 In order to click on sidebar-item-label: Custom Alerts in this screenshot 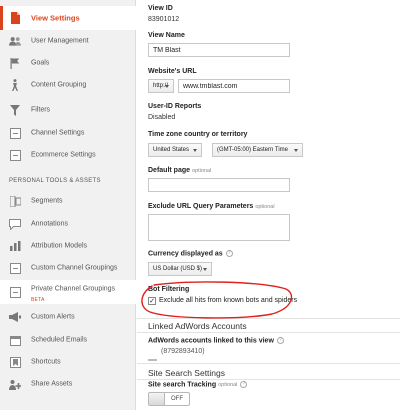, I will do `click(53, 317)`.